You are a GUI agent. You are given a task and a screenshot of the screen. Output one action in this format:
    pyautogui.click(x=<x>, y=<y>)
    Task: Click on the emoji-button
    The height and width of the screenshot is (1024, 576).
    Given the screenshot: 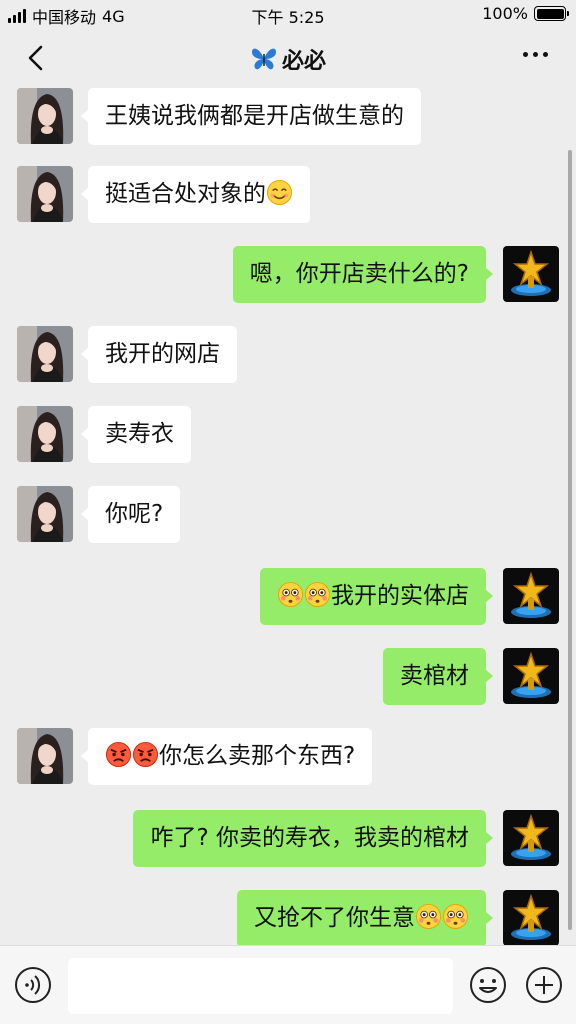 What is the action you would take?
    pyautogui.click(x=488, y=985)
    